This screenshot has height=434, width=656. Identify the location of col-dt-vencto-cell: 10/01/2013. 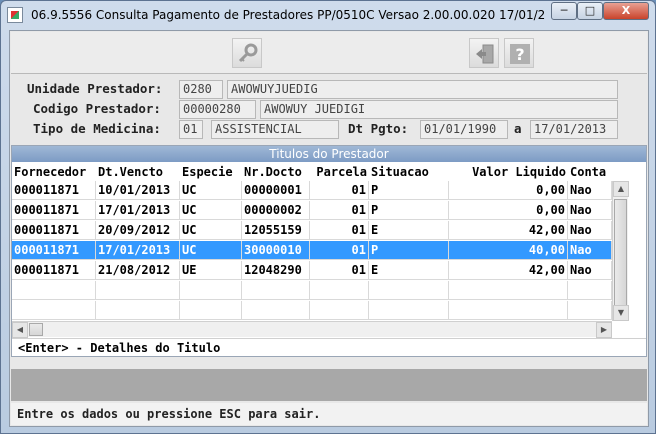
(138, 190).